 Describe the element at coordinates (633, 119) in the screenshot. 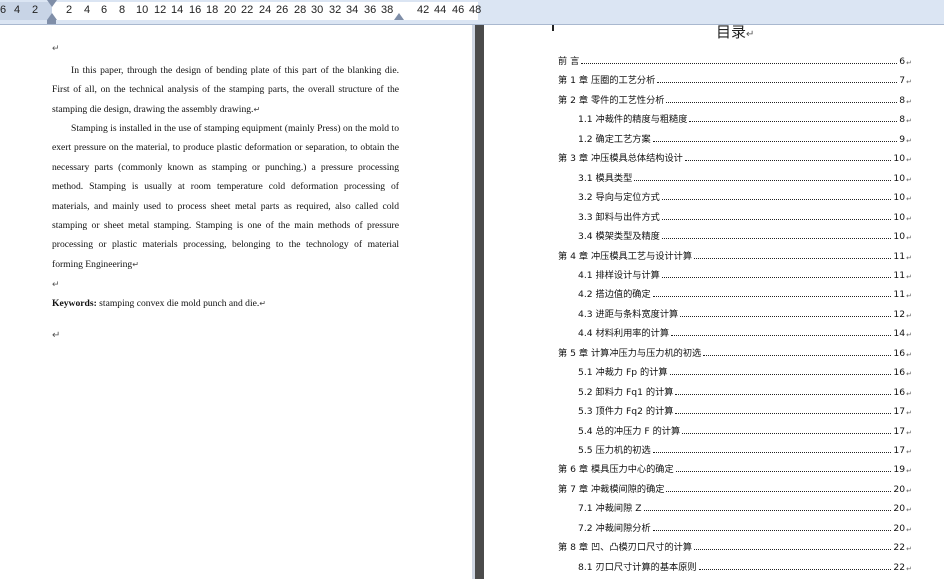

I see `toc-entry-label: 1.1 冲裁件的精度与粗糙度` at that location.